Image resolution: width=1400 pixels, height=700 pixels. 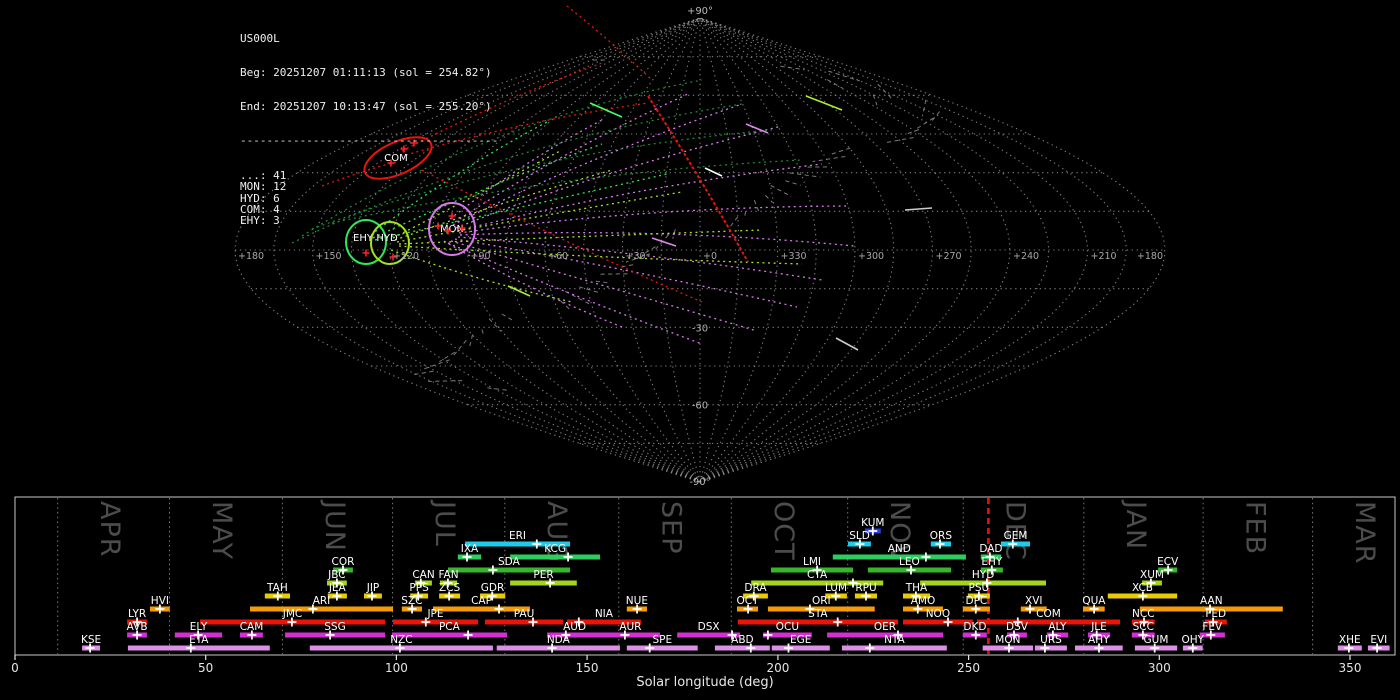 What do you see at coordinates (260, 38) in the screenshot?
I see `station-id: US000L` at bounding box center [260, 38].